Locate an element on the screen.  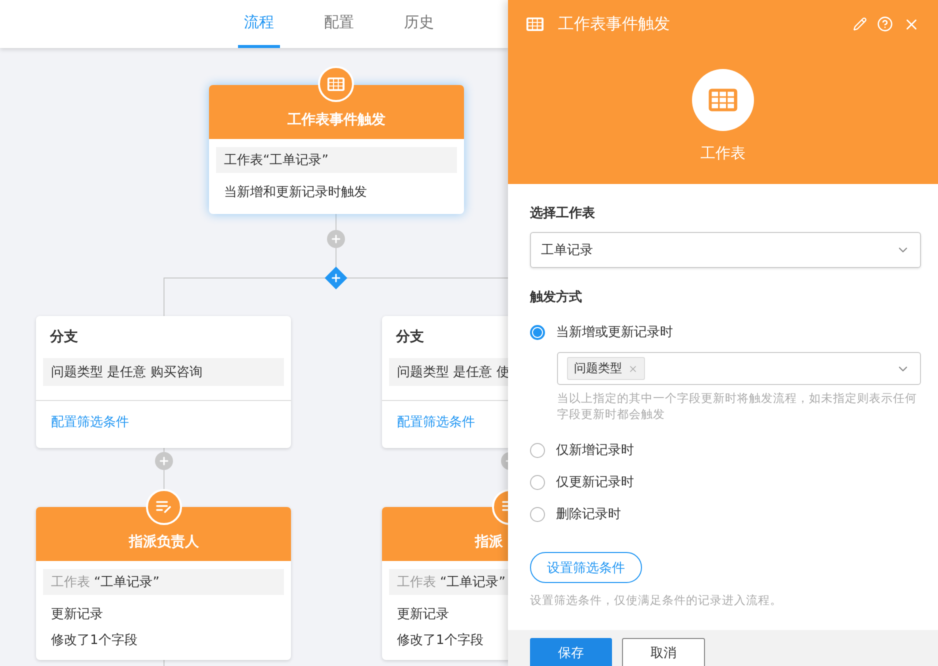
branch-card: 分支 问题类型 是任意 购买咨询 配置筛选条件 is located at coordinates (163, 382).